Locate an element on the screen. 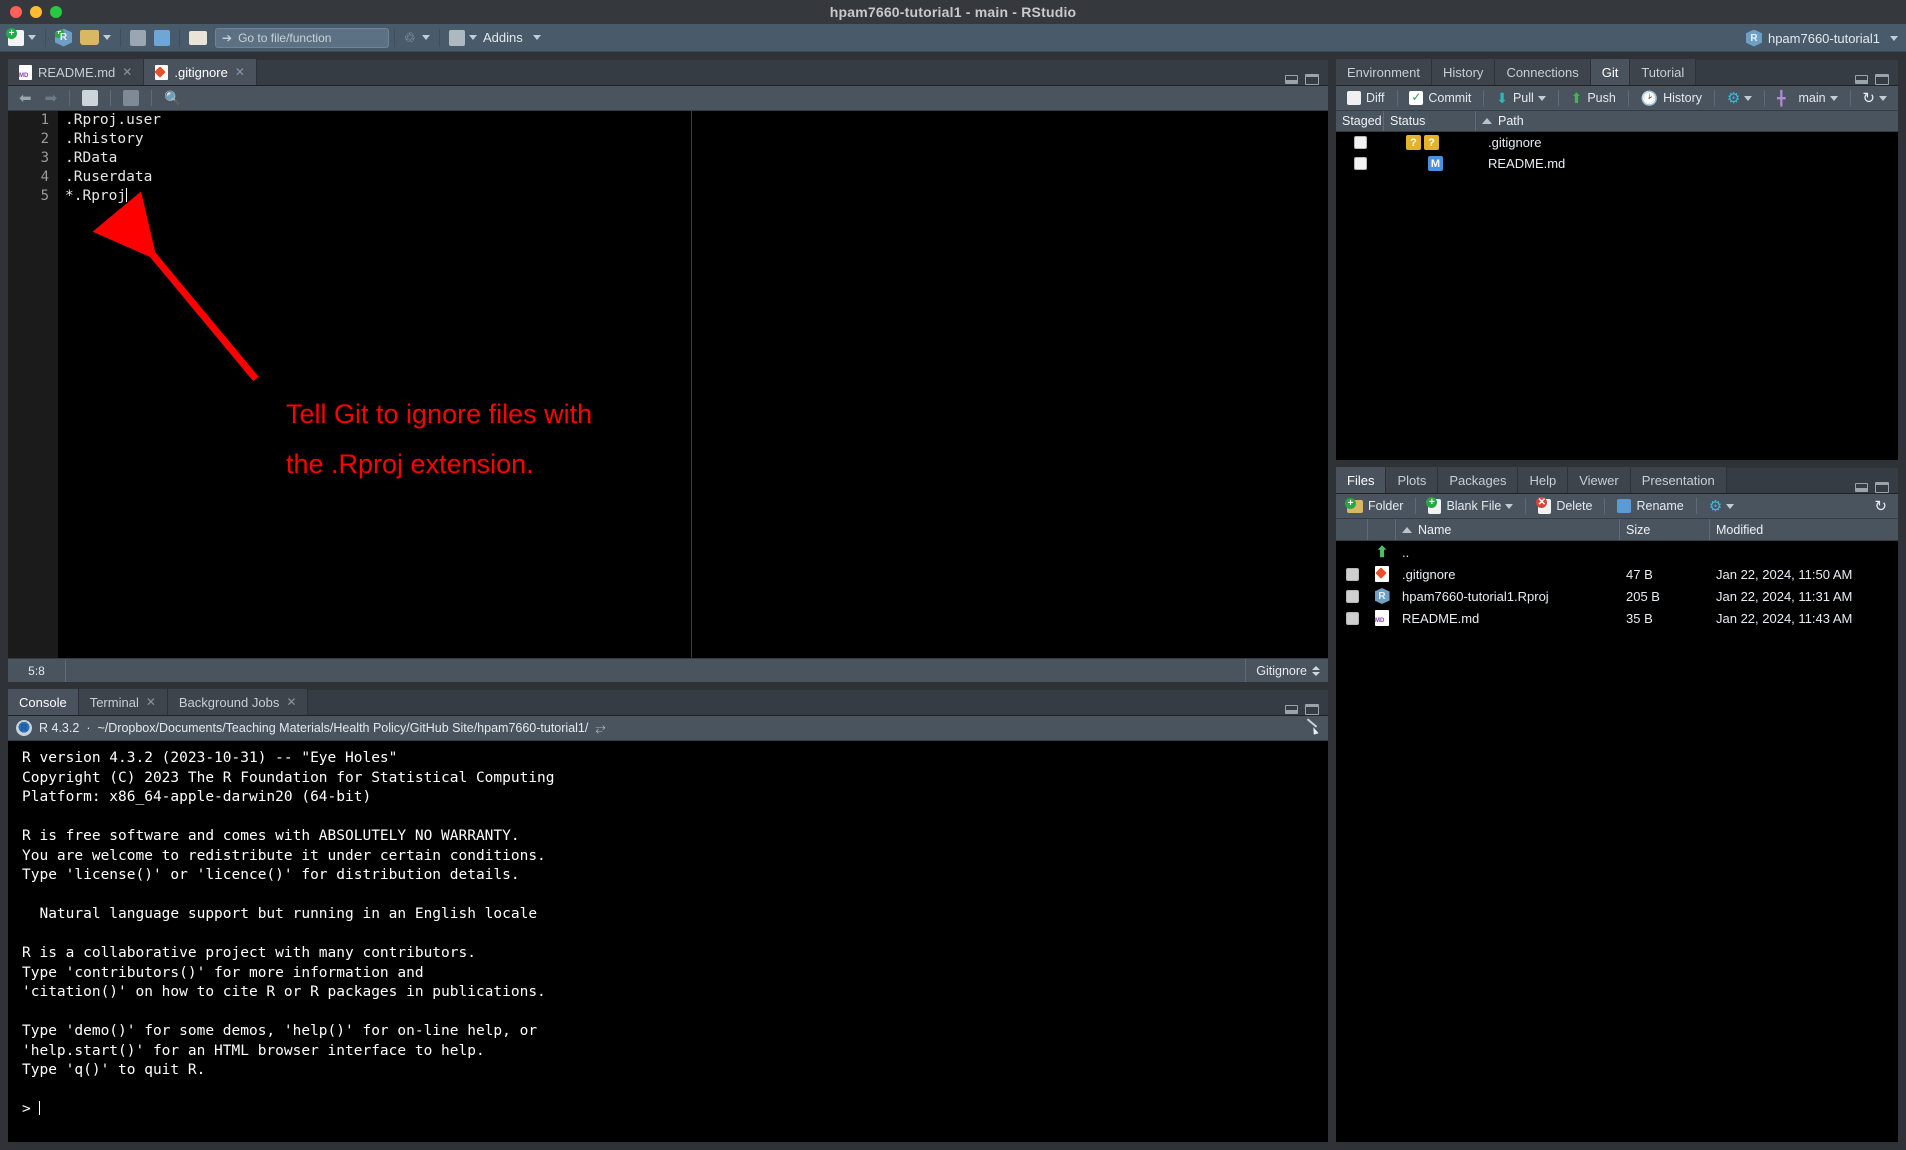 Image resolution: width=1906 pixels, height=1150 pixels. column-header-modified: Modified is located at coordinates (1804, 529).